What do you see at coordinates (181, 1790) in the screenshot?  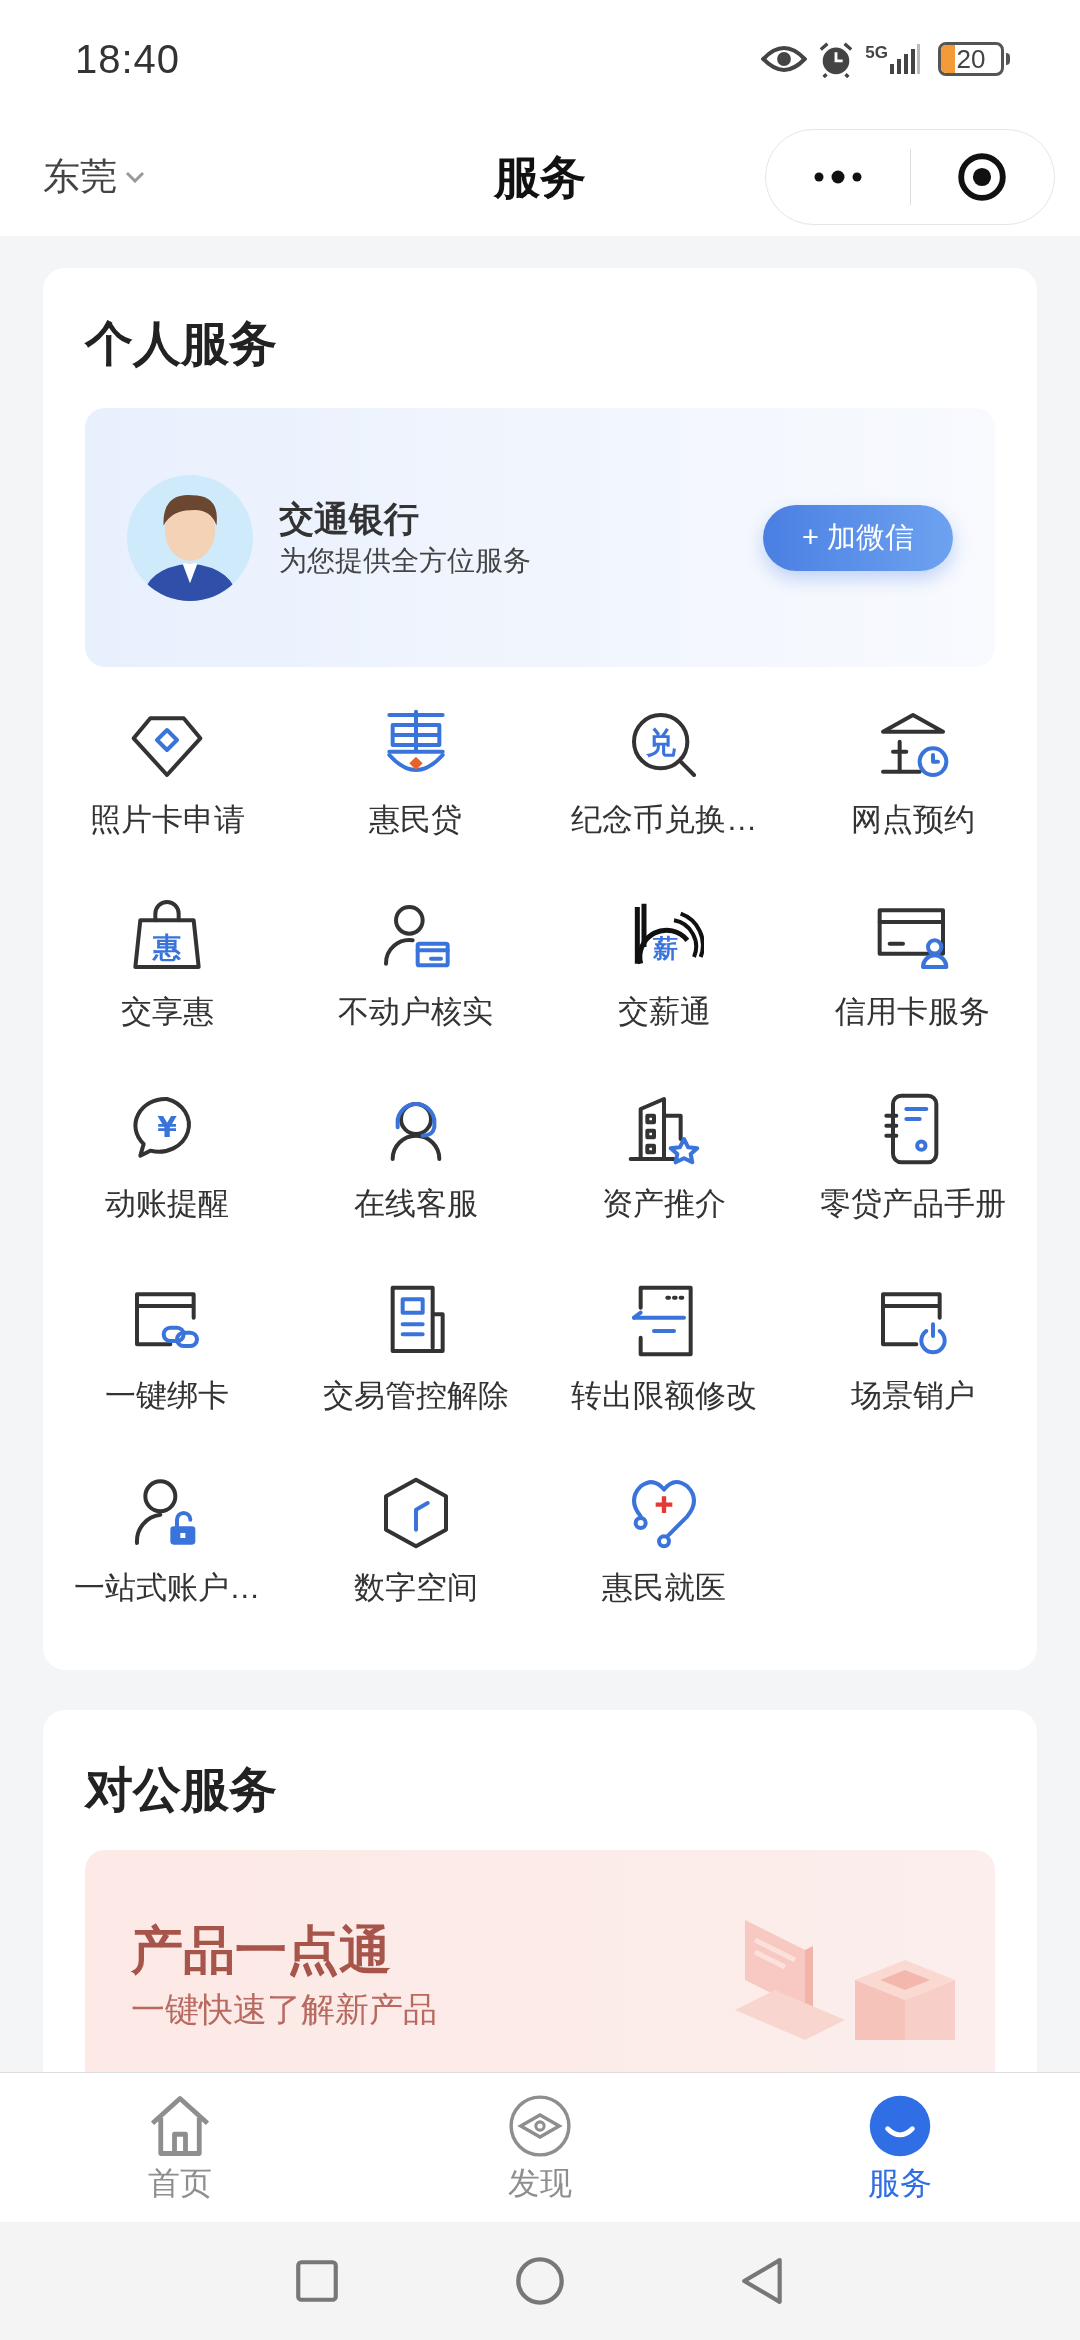 I see `section-title: 对公服务` at bounding box center [181, 1790].